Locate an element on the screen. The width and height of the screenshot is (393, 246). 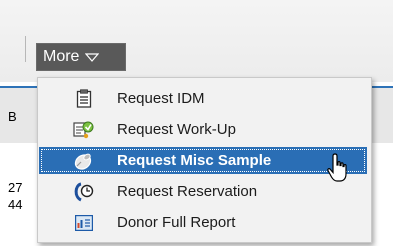
more-button-label: More is located at coordinates (61, 56).